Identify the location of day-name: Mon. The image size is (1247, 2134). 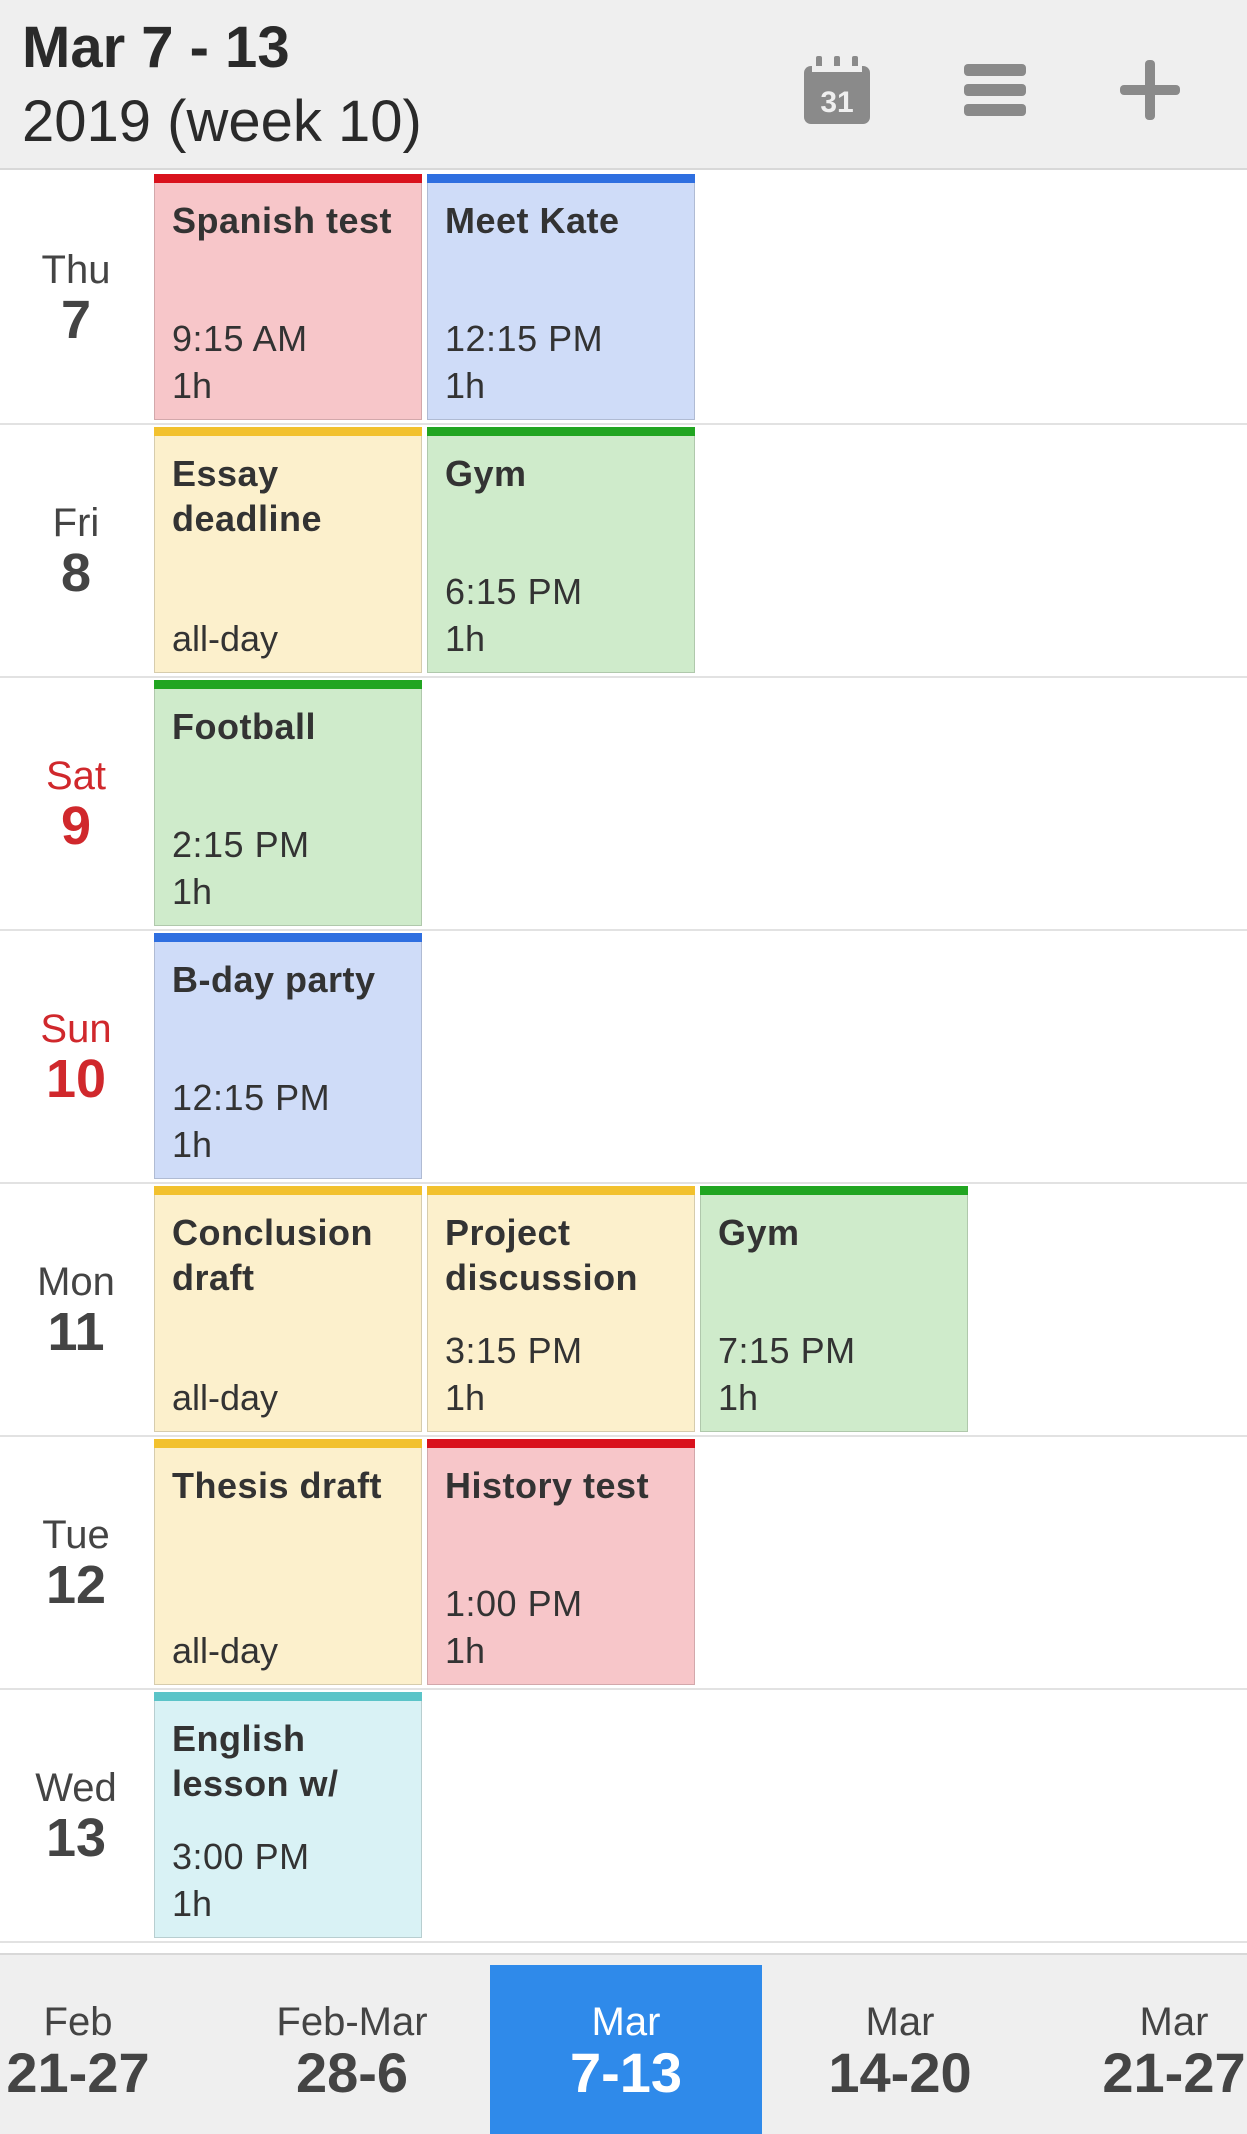
(76, 1281).